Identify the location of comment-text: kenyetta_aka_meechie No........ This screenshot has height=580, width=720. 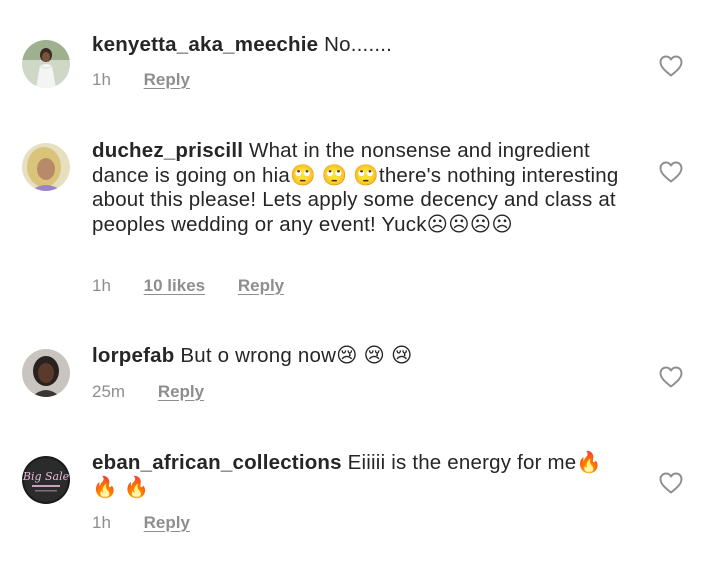
(362, 45).